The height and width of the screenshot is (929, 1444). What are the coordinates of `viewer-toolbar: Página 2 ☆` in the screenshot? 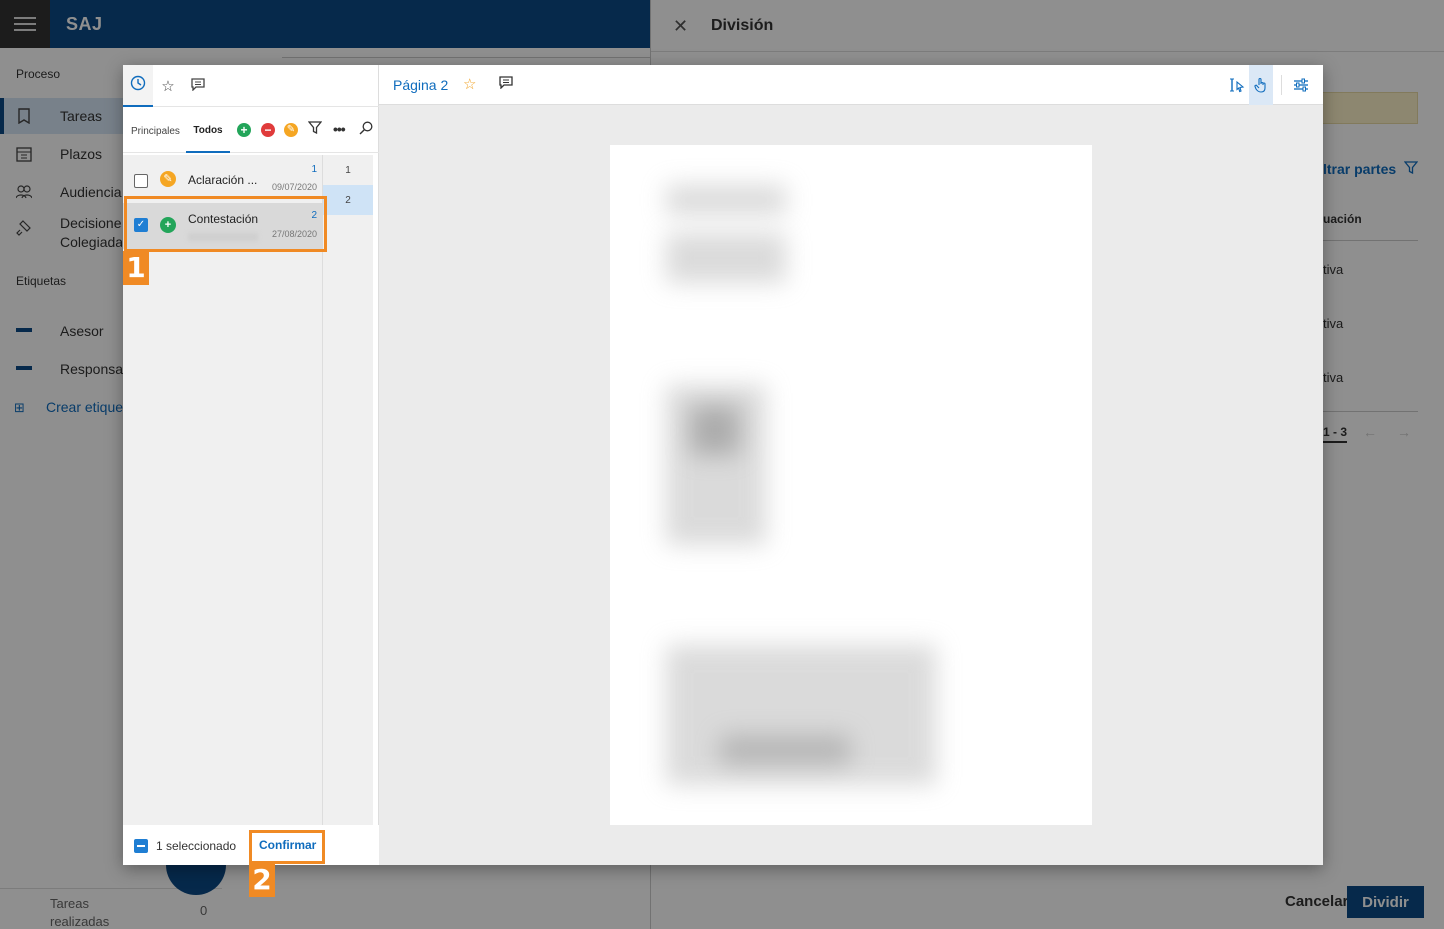 It's located at (851, 85).